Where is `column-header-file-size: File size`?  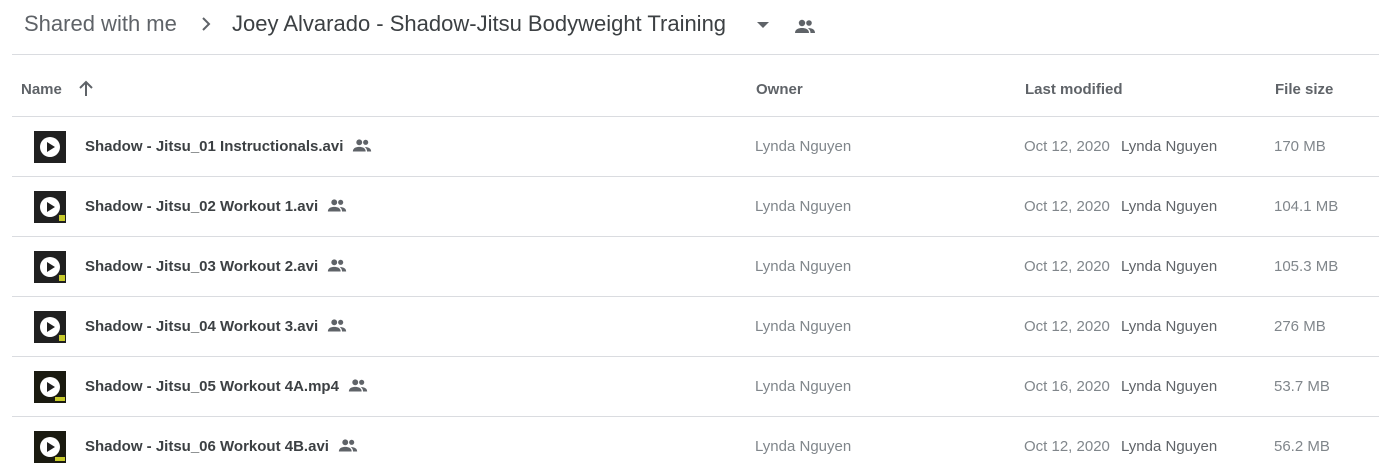 column-header-file-size: File size is located at coordinates (1304, 89).